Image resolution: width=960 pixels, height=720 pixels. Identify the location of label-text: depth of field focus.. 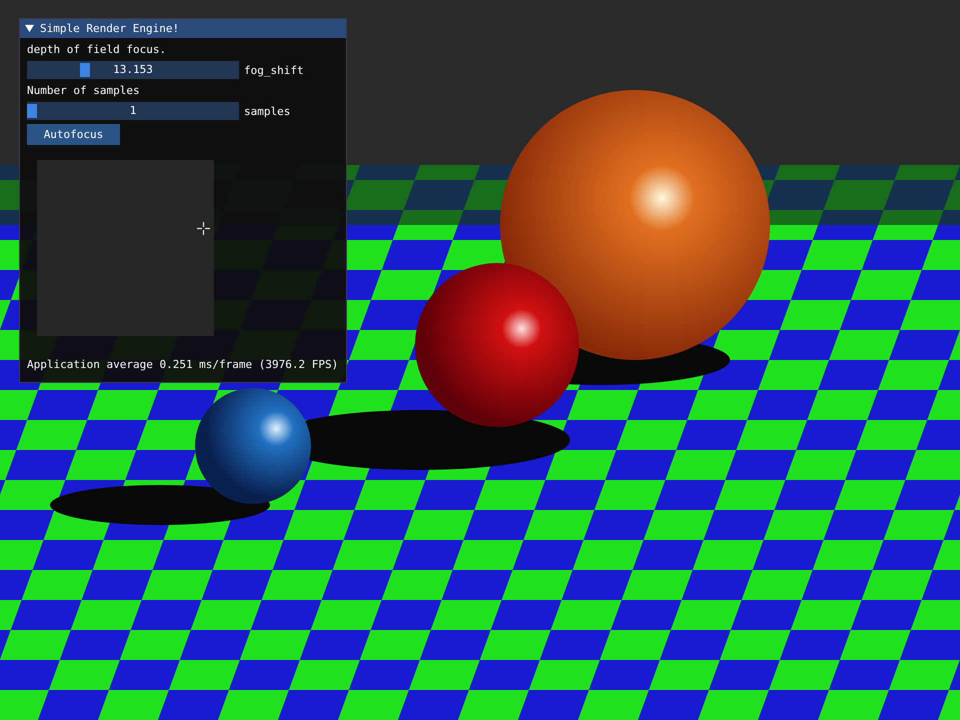
(96, 49).